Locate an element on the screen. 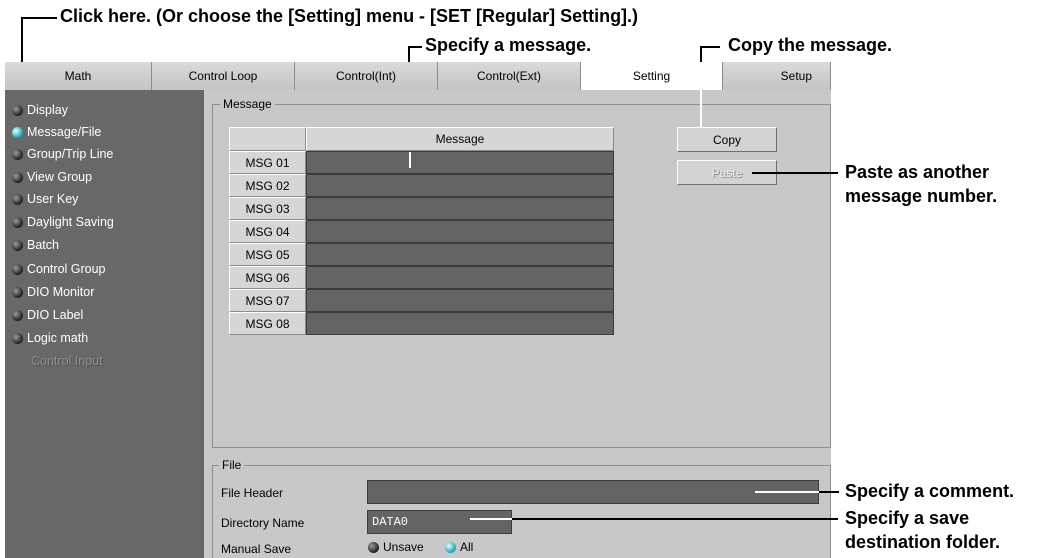  callout-save-folder-line2: destination folder. is located at coordinates (923, 542).